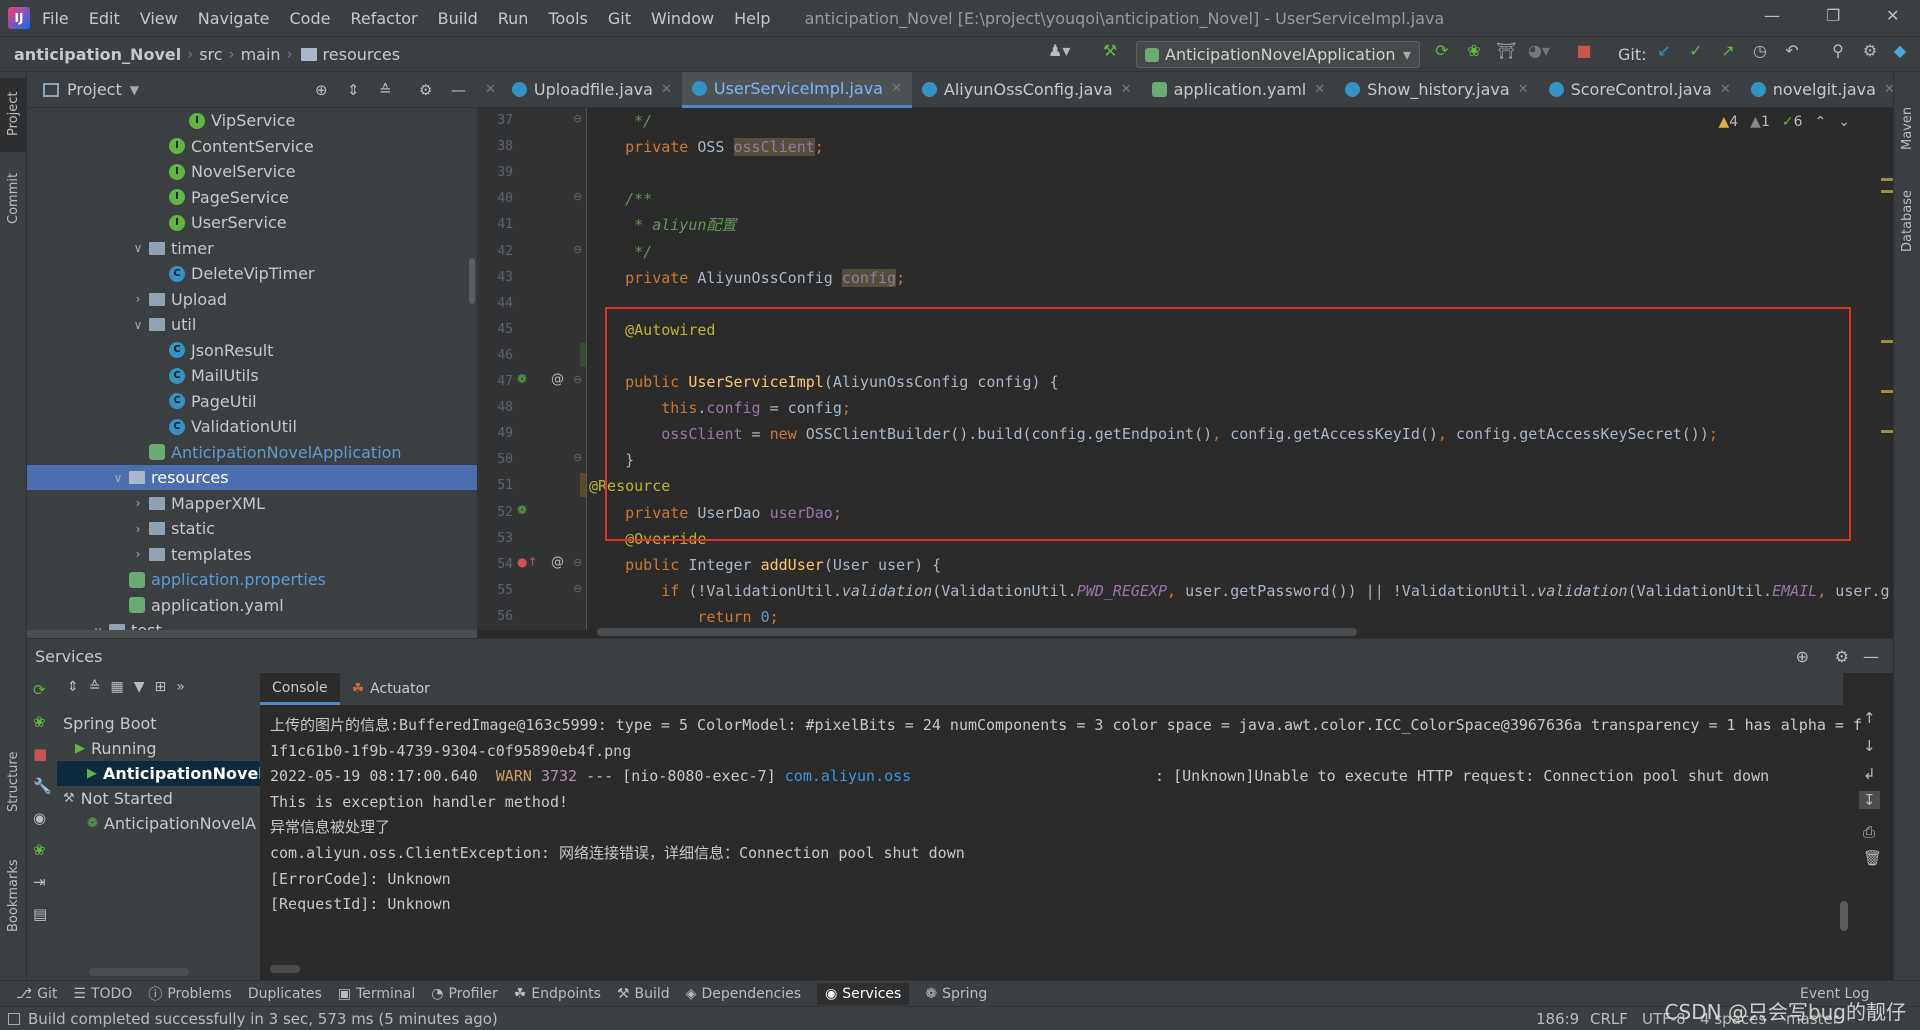 The width and height of the screenshot is (1920, 1030). Describe the element at coordinates (252, 579) in the screenshot. I see `tree-item: application.properties` at that location.